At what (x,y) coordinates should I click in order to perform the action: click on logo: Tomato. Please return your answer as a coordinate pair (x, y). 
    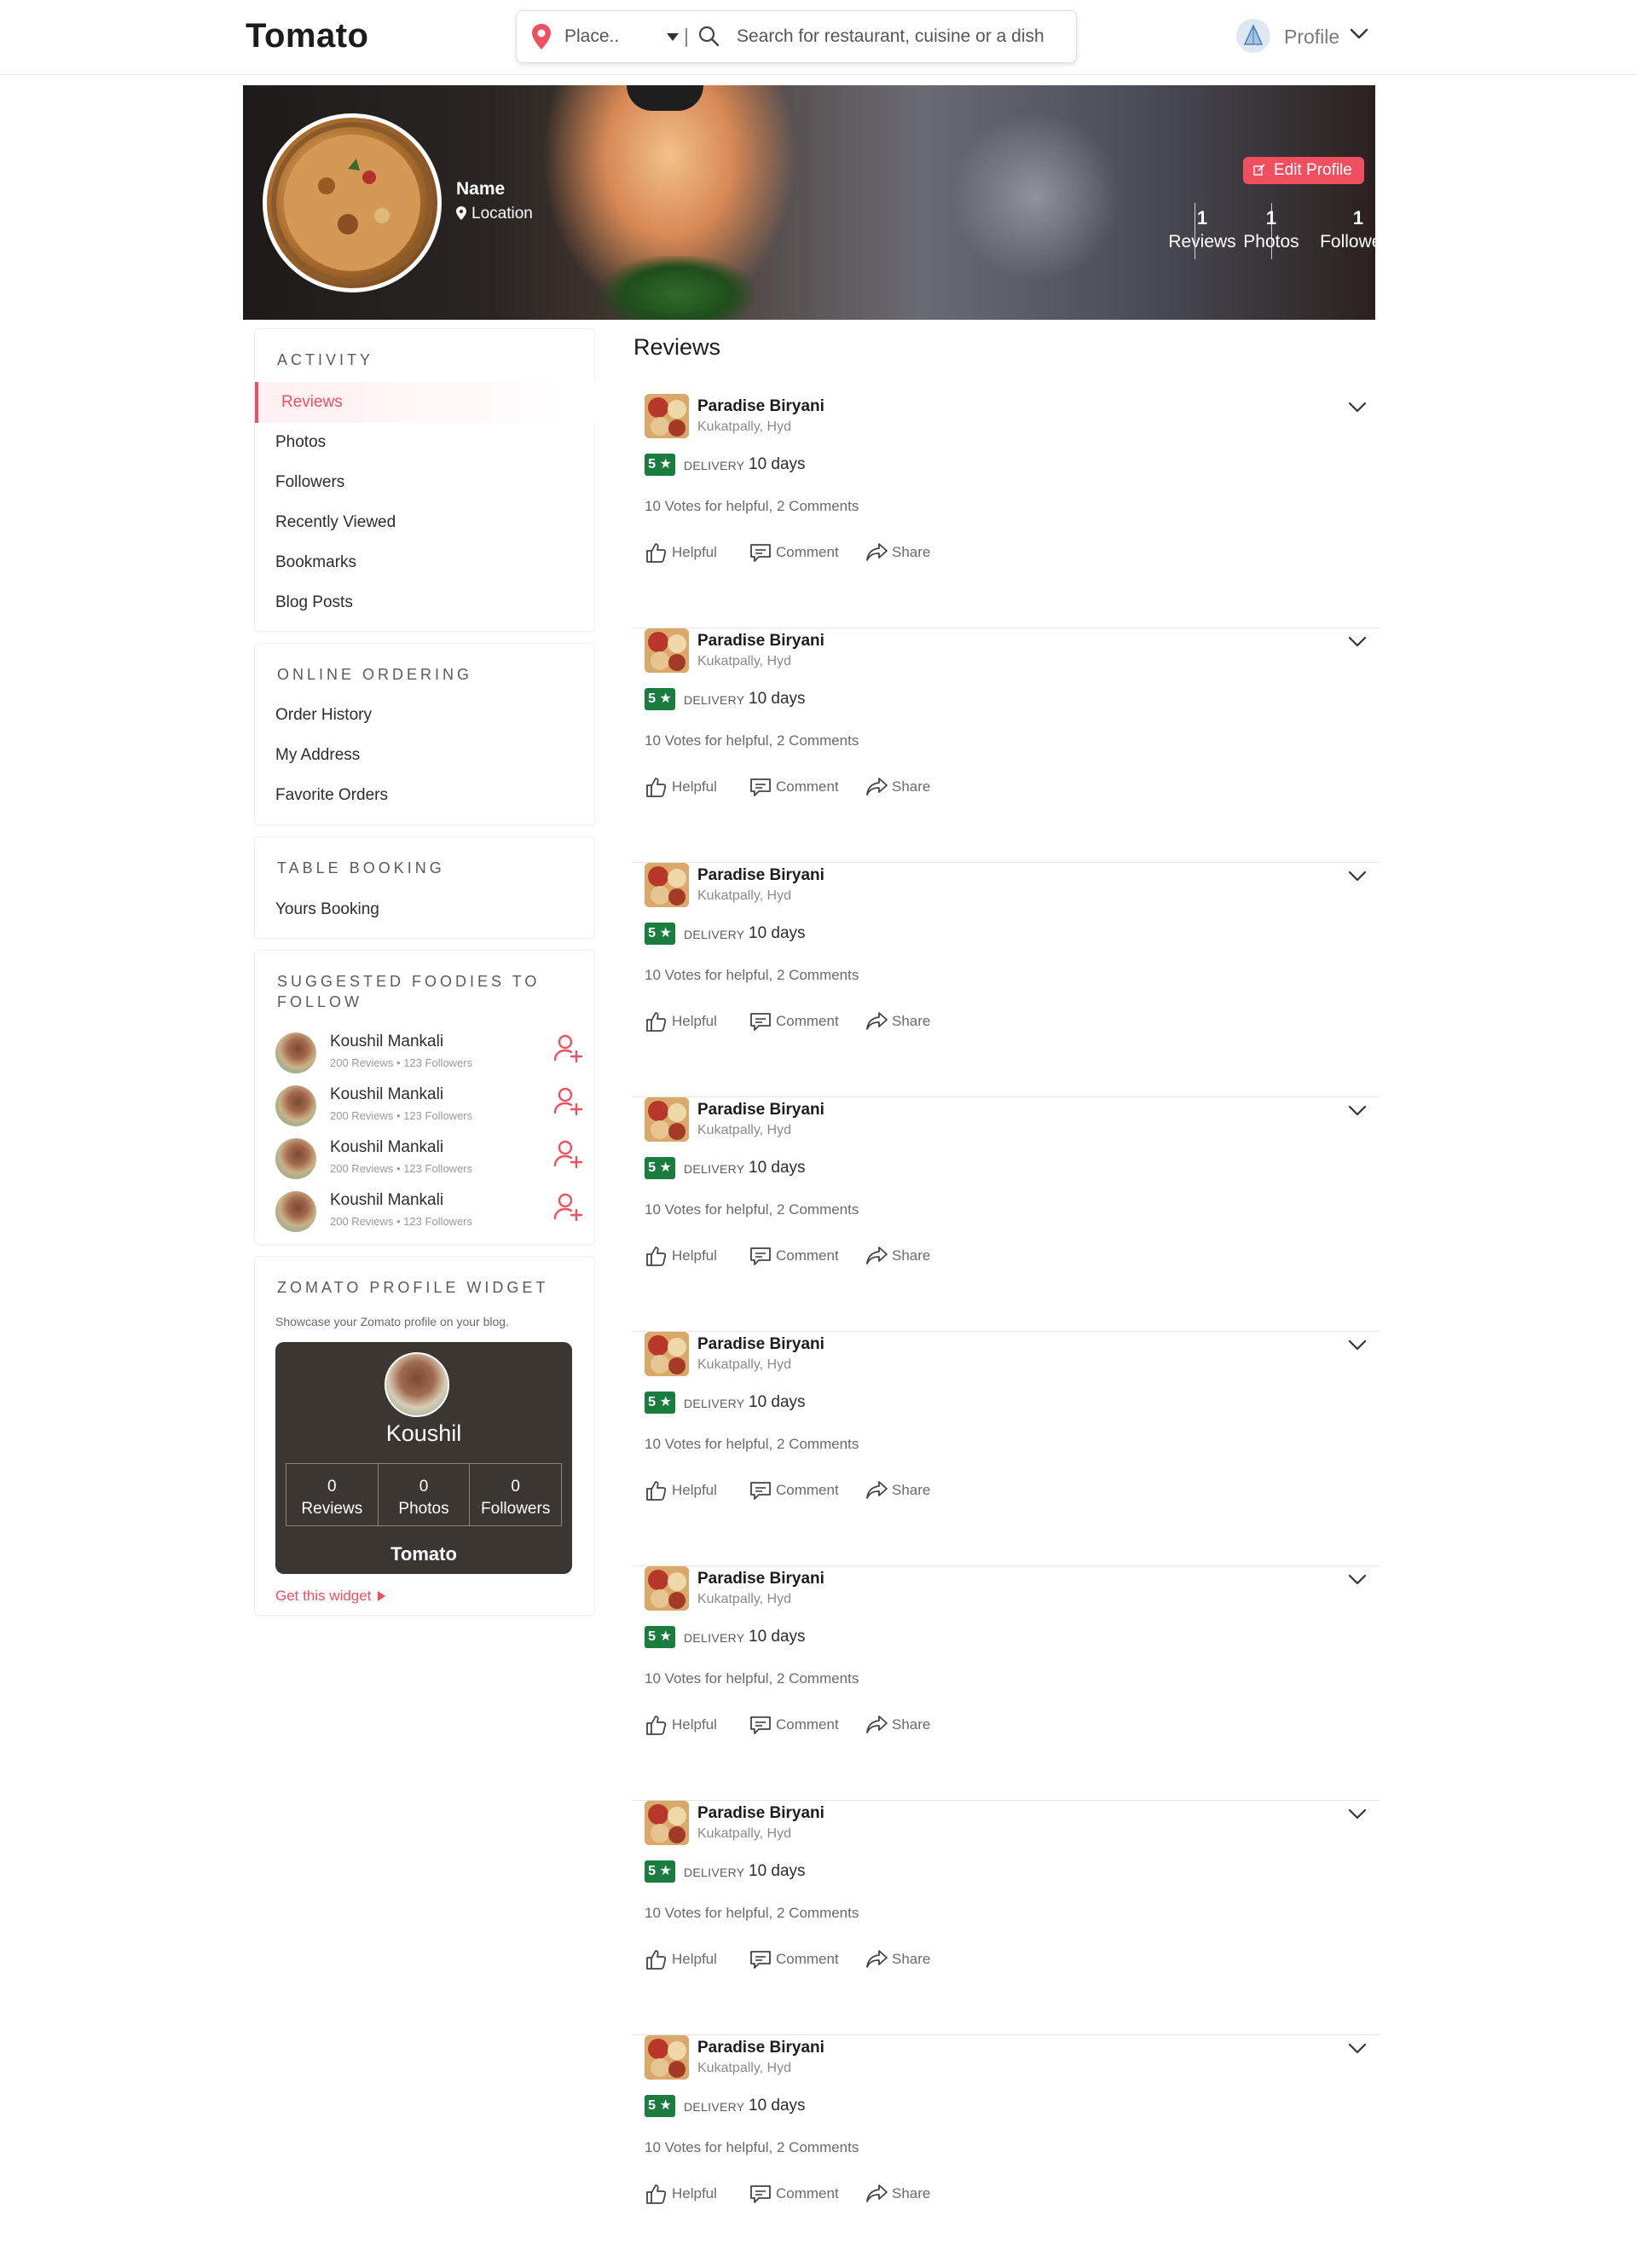
    Looking at the image, I should click on (307, 36).